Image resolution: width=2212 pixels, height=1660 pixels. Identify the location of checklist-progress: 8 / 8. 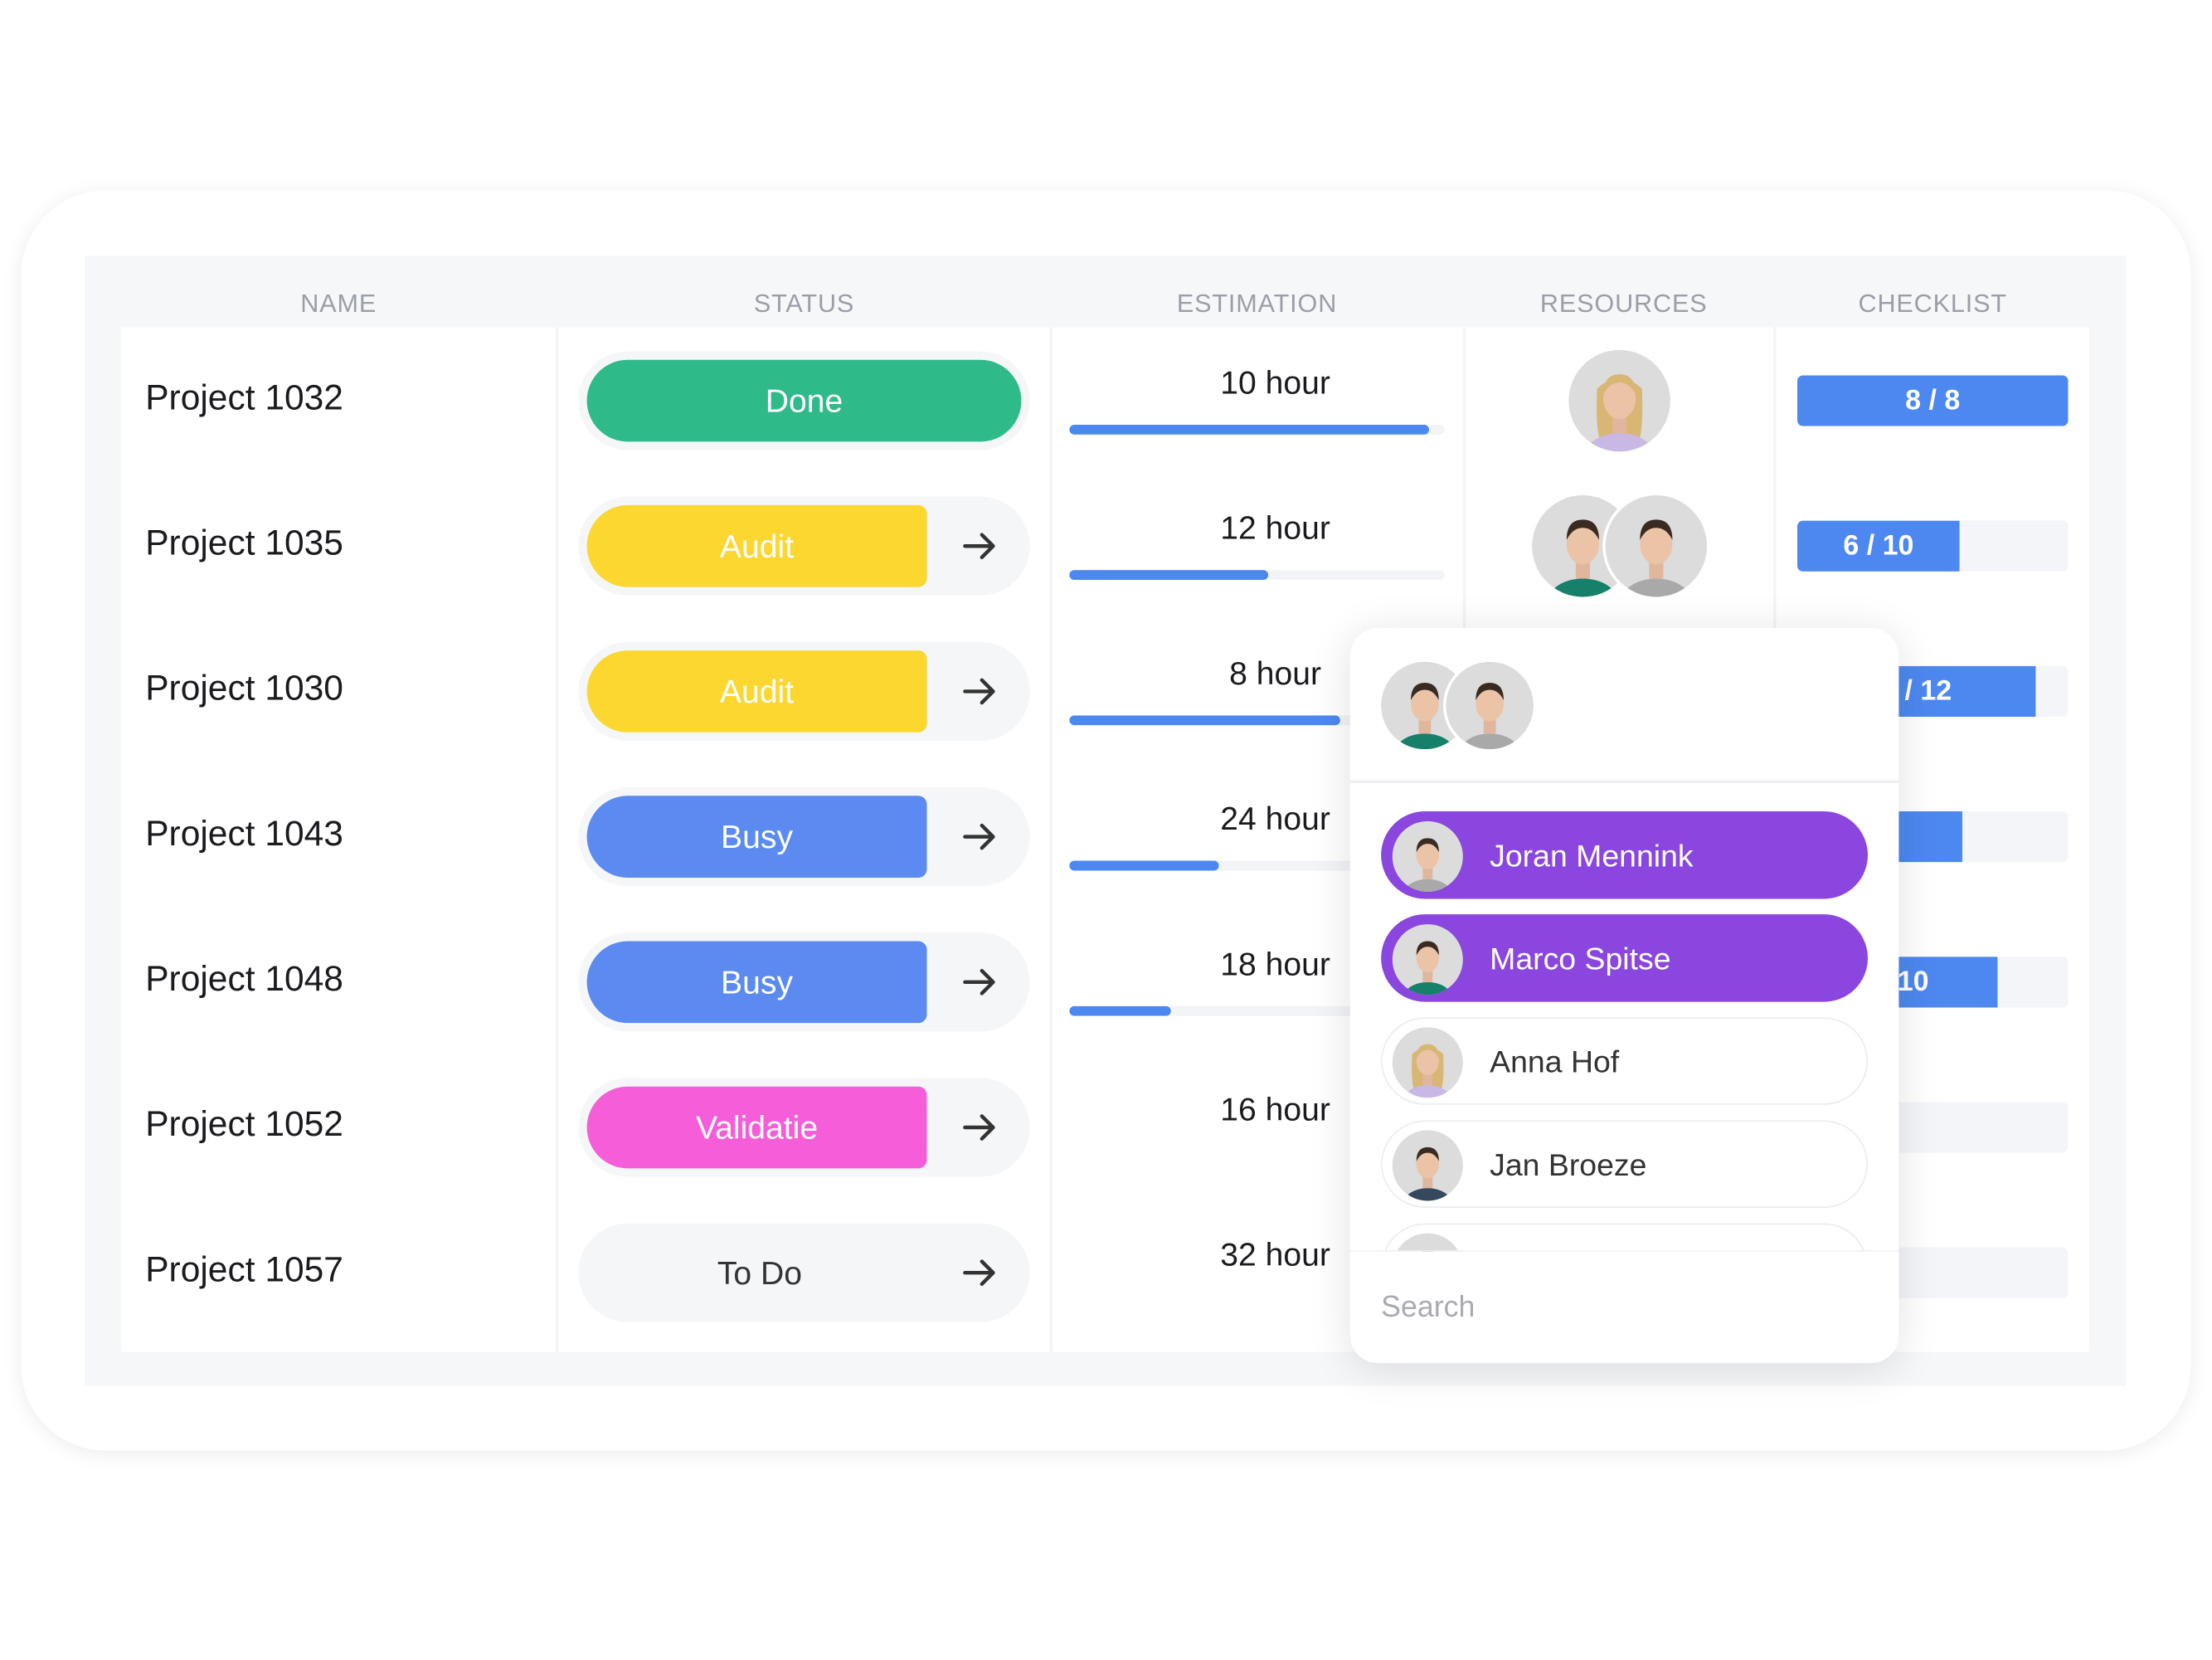
(1932, 401).